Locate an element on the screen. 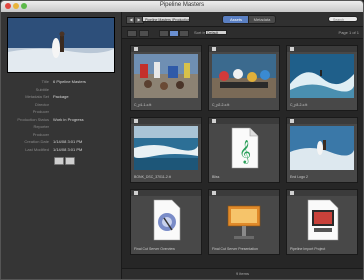  photo-surfer-icon is located at coordinates (322, 148).